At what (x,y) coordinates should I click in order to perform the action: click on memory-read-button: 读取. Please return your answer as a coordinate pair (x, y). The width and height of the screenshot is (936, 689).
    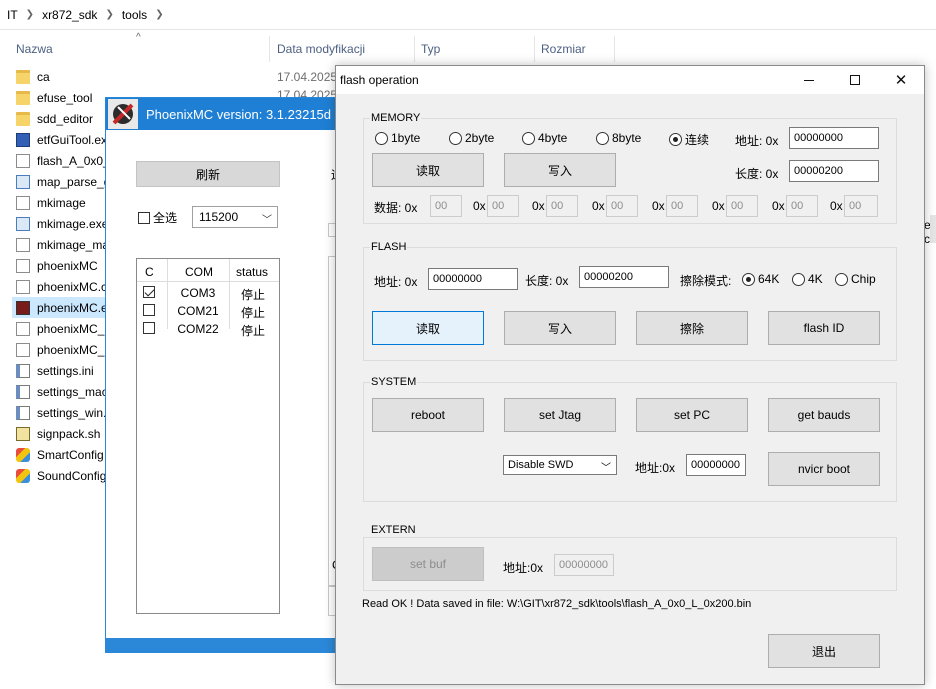
    Looking at the image, I should click on (428, 170).